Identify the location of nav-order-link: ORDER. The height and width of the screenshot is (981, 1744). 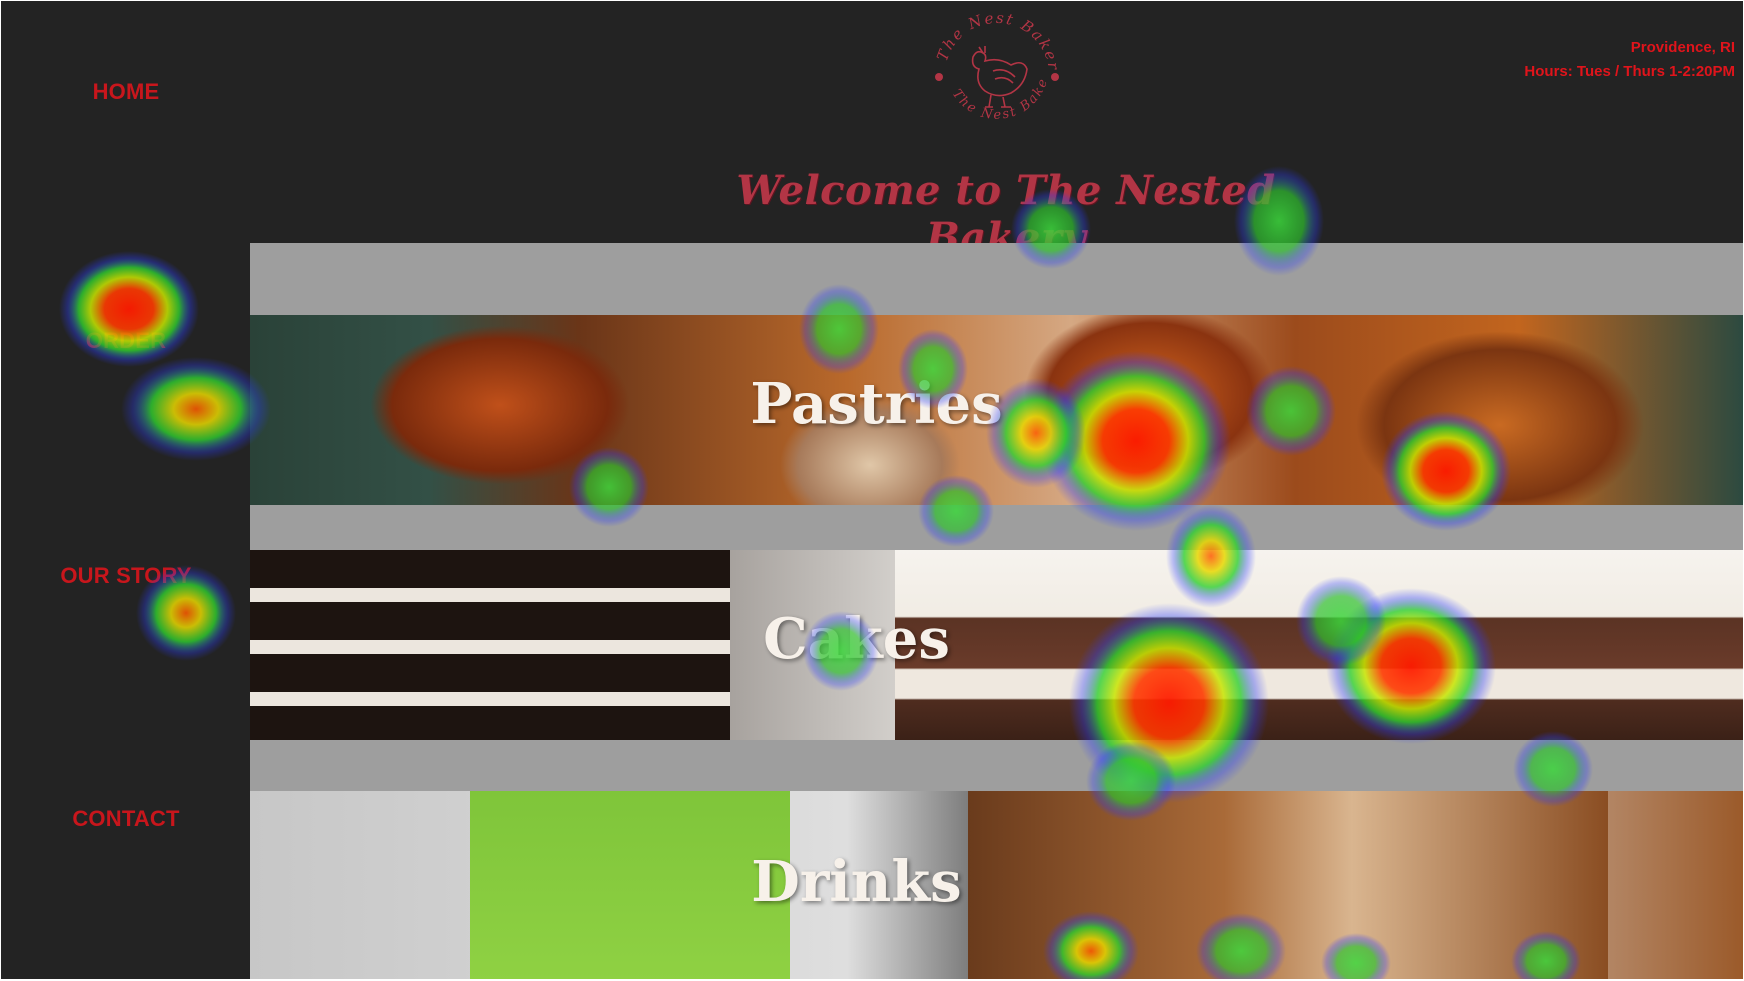
(126, 341).